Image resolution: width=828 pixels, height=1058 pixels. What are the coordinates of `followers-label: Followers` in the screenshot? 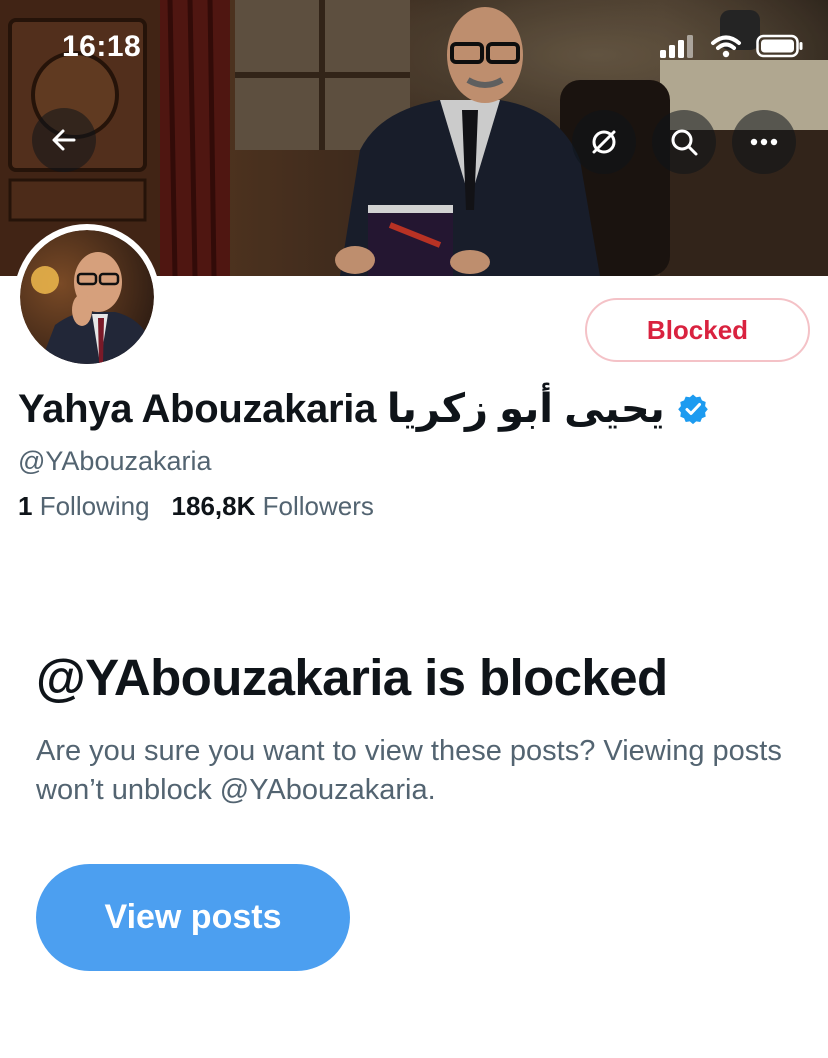 It's located at (318, 506).